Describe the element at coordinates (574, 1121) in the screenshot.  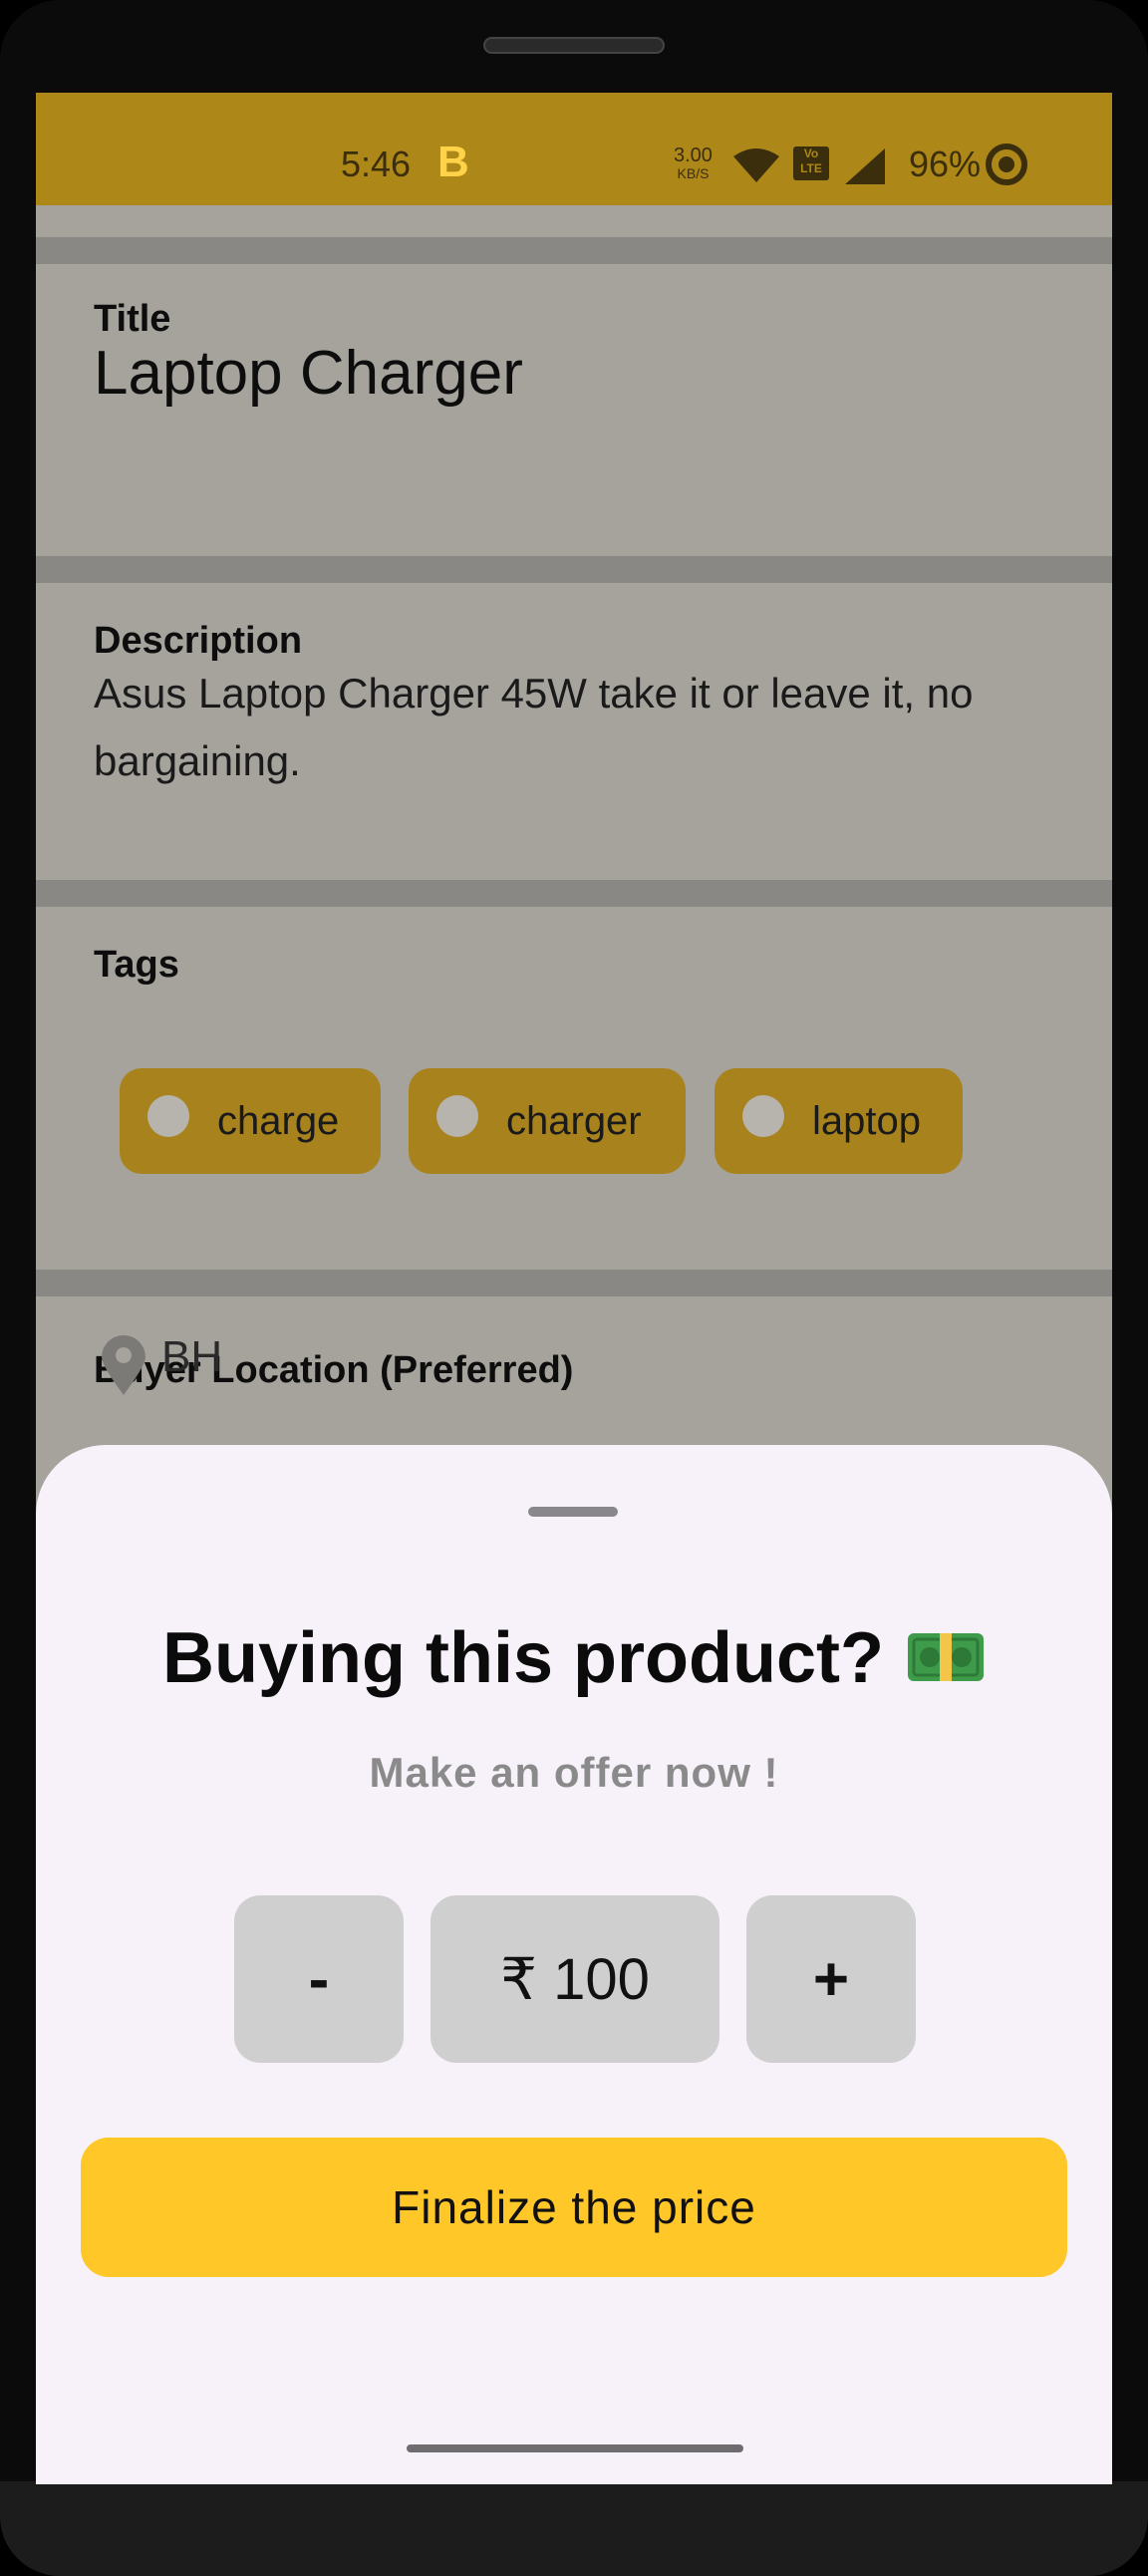
I see `tag-label: charger` at that location.